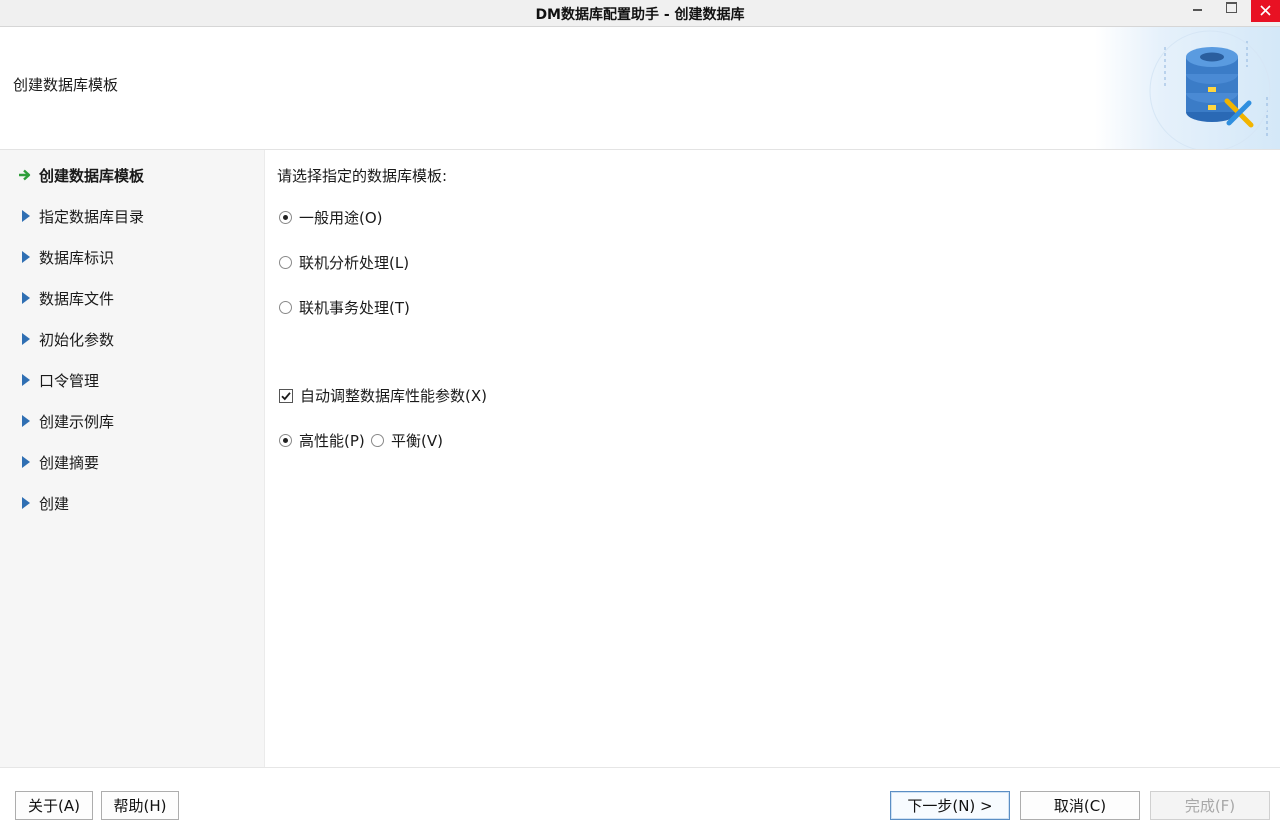  I want to click on step-db-directory: 指定数据库目录, so click(81, 216).